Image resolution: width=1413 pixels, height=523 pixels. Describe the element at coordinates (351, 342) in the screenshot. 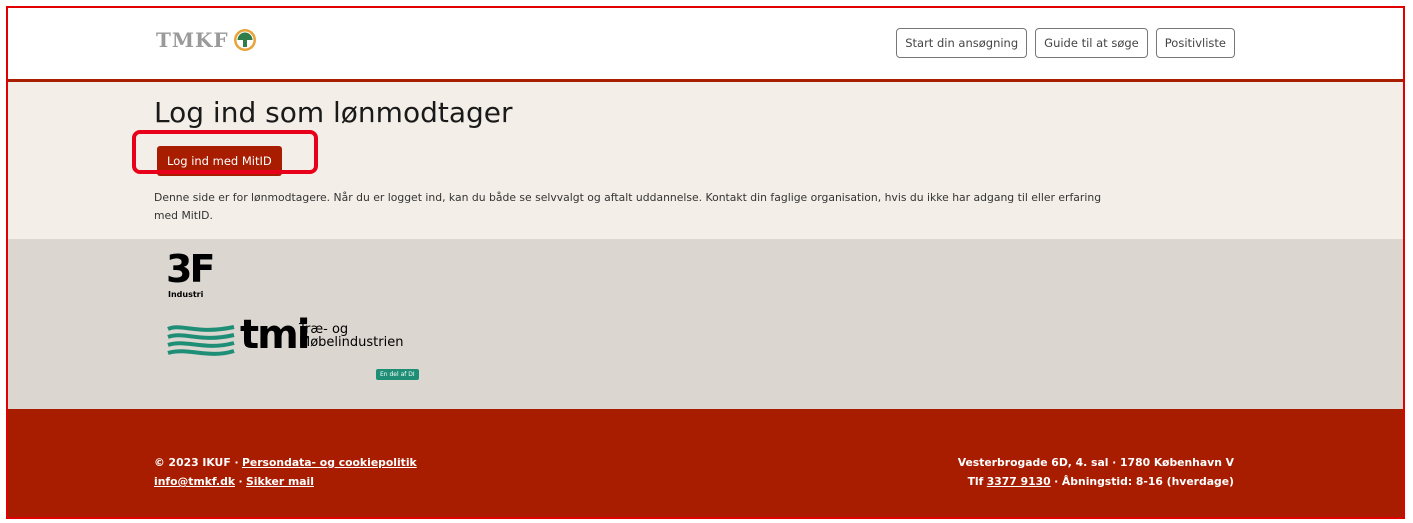

I see `tmi-name-line-2: Møbelindustrien` at that location.